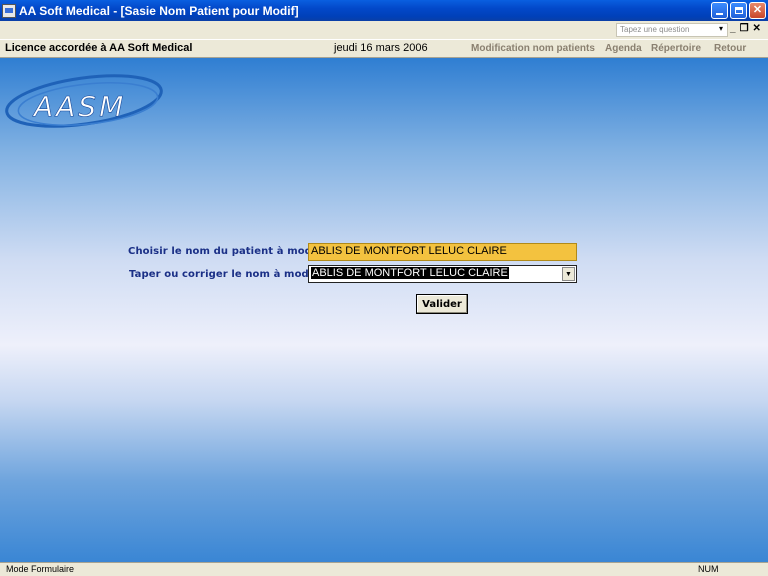 The width and height of the screenshot is (768, 576). What do you see at coordinates (719, 10) in the screenshot?
I see `minimize-button` at bounding box center [719, 10].